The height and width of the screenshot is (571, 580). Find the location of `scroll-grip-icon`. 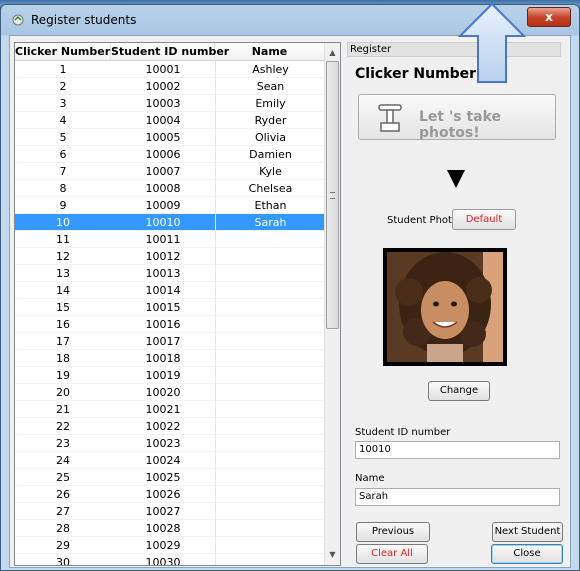

scroll-grip-icon is located at coordinates (332, 195).